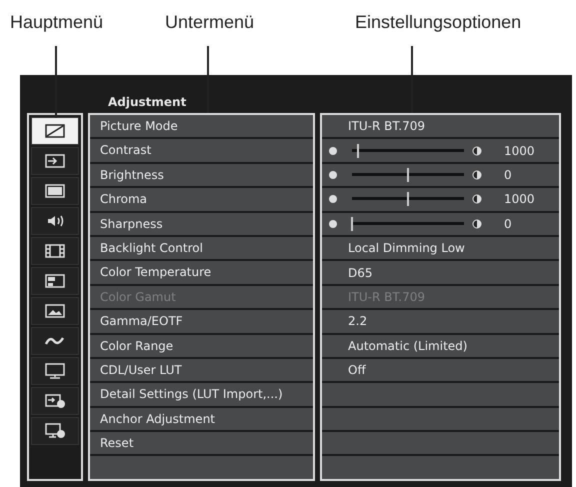  I want to click on layout-icon, so click(55, 281).